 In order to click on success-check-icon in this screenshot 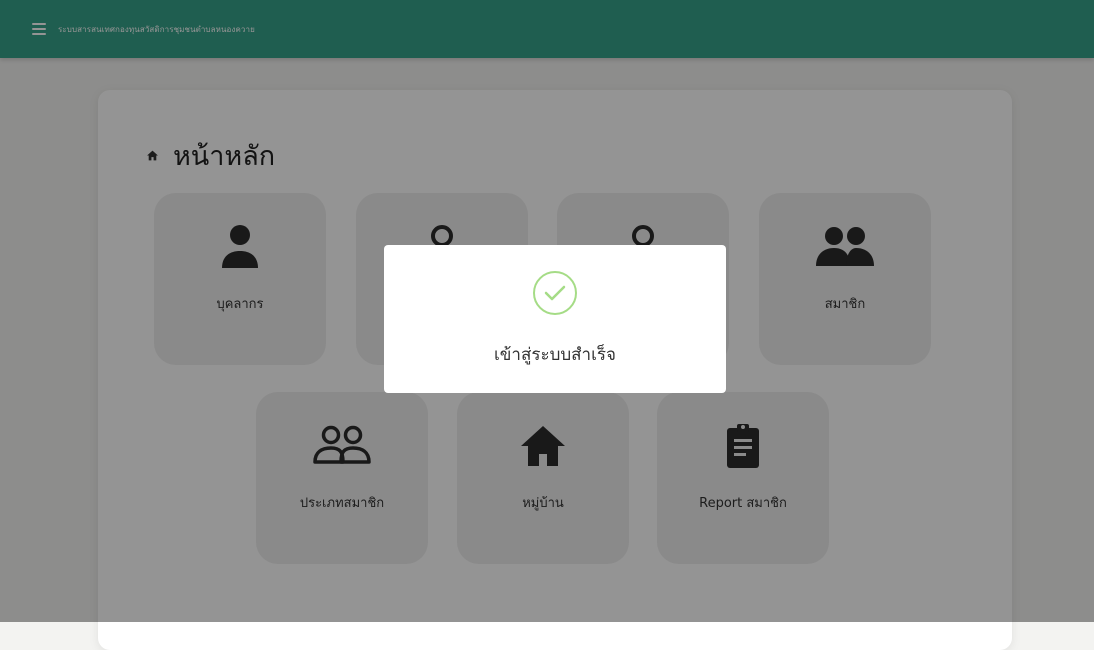, I will do `click(555, 293)`.